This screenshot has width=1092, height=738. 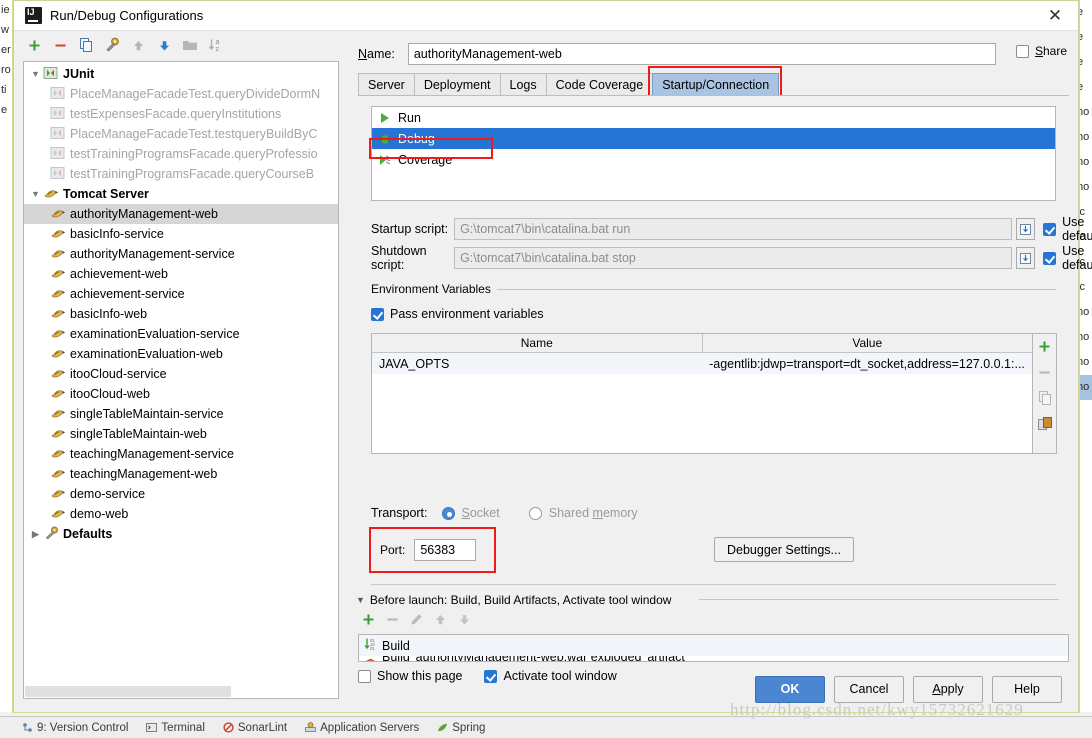 I want to click on tab-deployment: Deployment, so click(x=457, y=84).